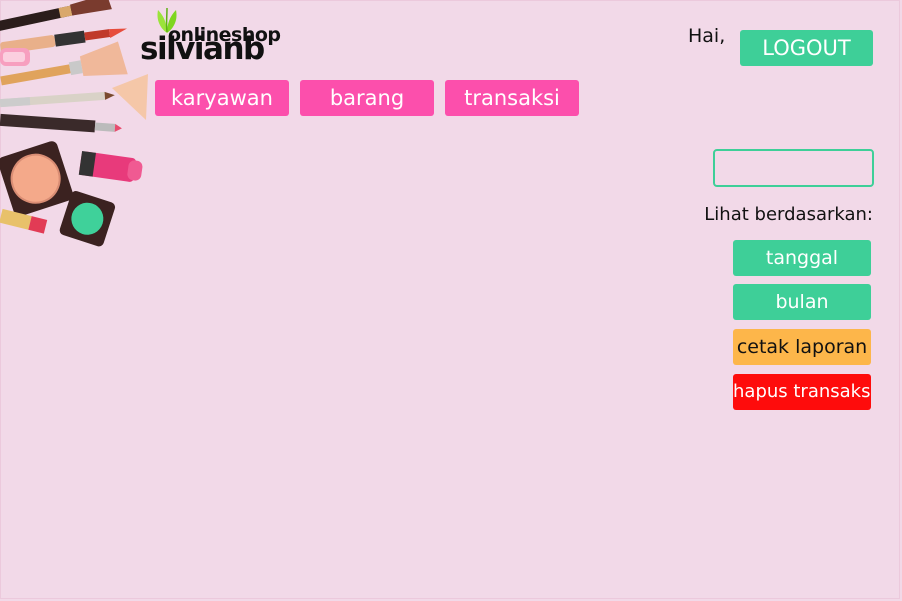 The image size is (902, 601). Describe the element at coordinates (802, 392) in the screenshot. I see `delete-transaction-button: hapus transaksi` at that location.